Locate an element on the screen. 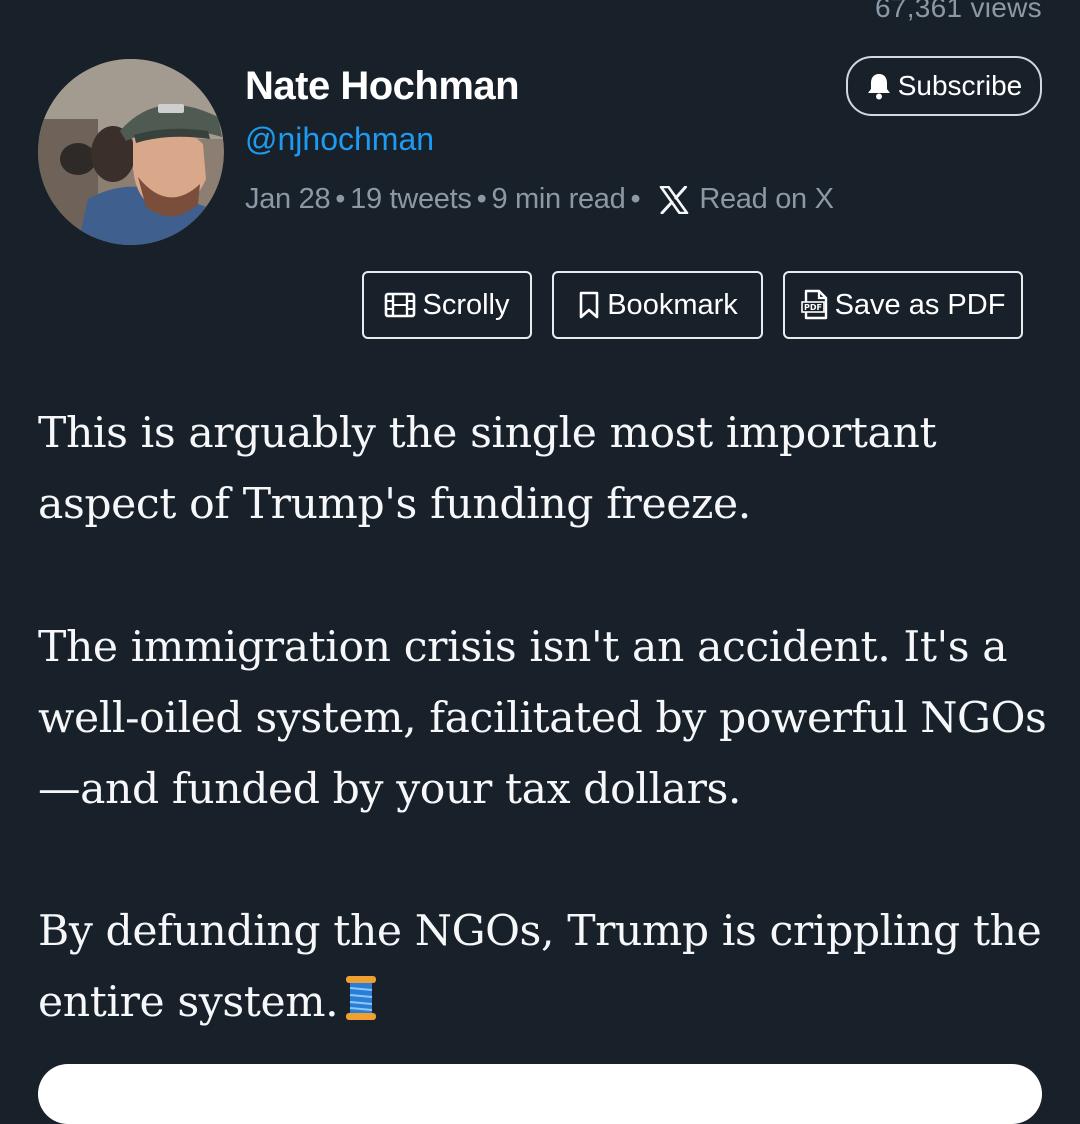 This screenshot has height=1124, width=1080. subscribe-label: Subscribe is located at coordinates (960, 85).